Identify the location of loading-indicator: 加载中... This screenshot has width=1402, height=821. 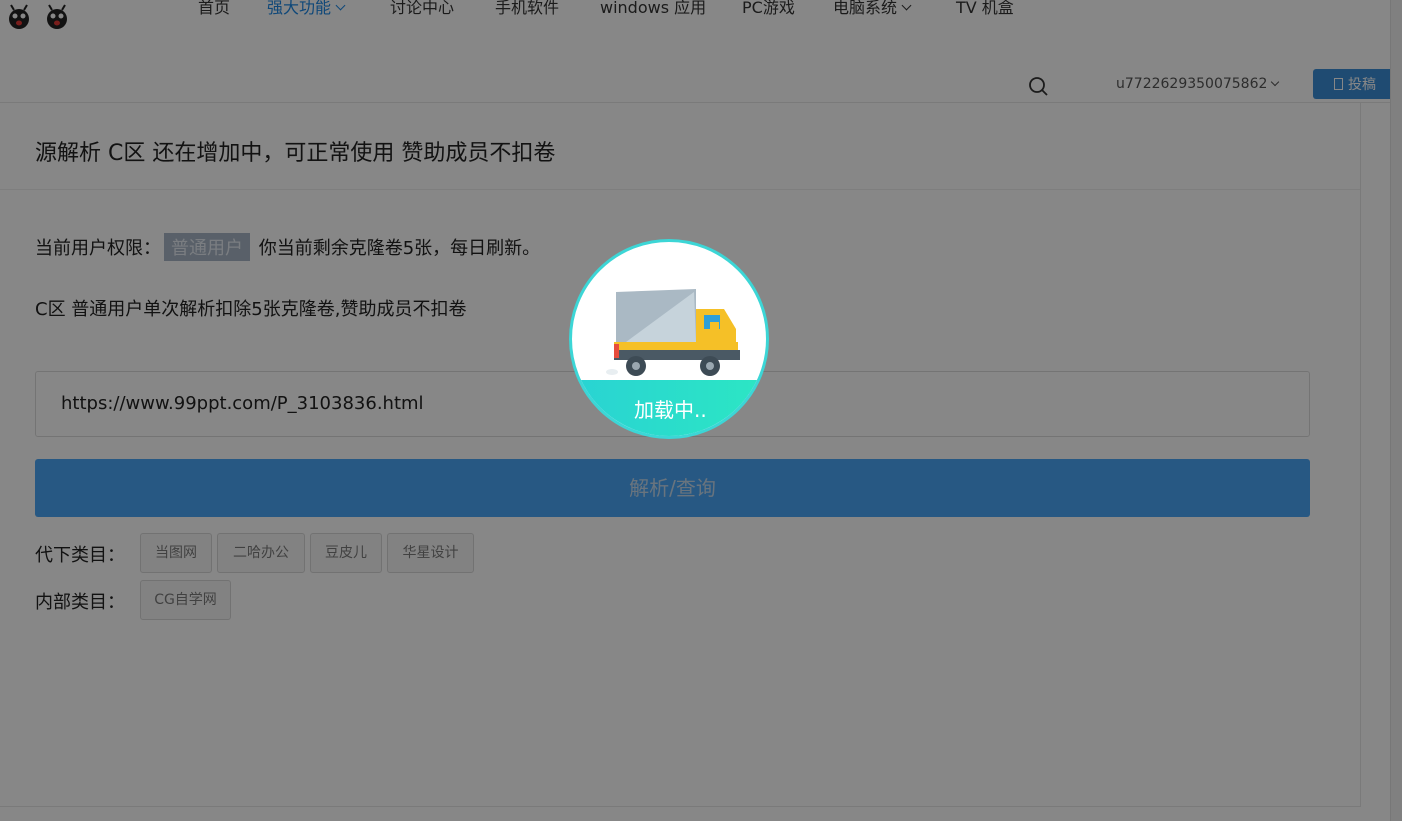
(669, 339).